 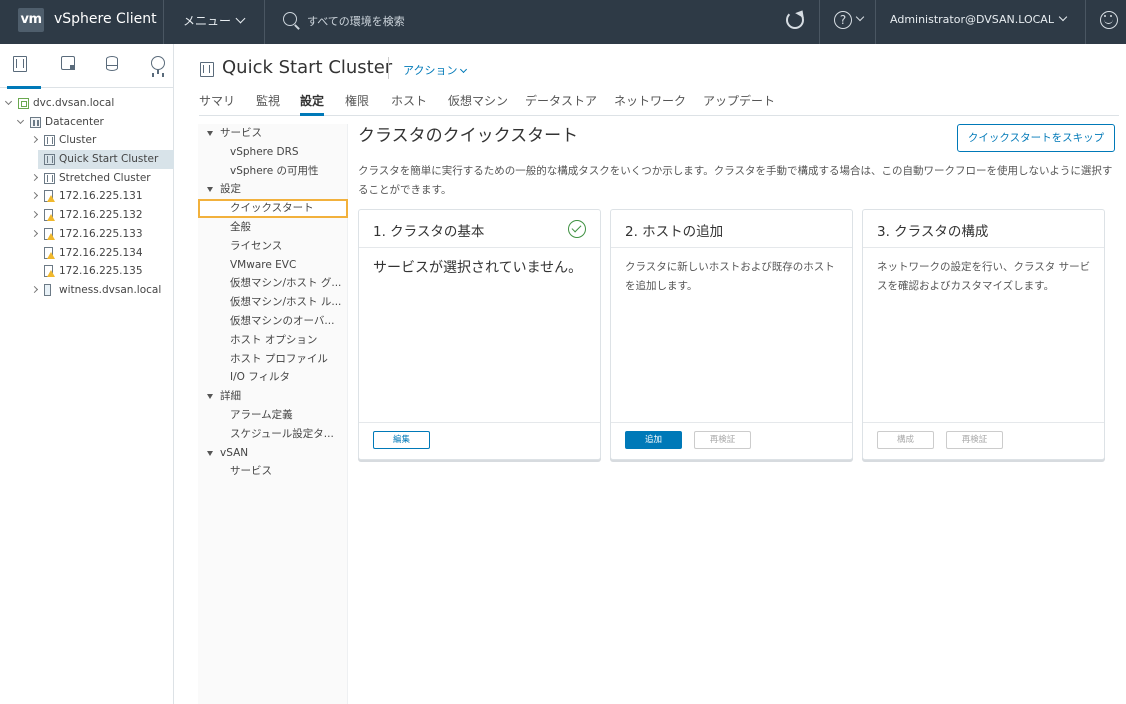 What do you see at coordinates (435, 70) in the screenshot?
I see `actions-dropdown: アクション` at bounding box center [435, 70].